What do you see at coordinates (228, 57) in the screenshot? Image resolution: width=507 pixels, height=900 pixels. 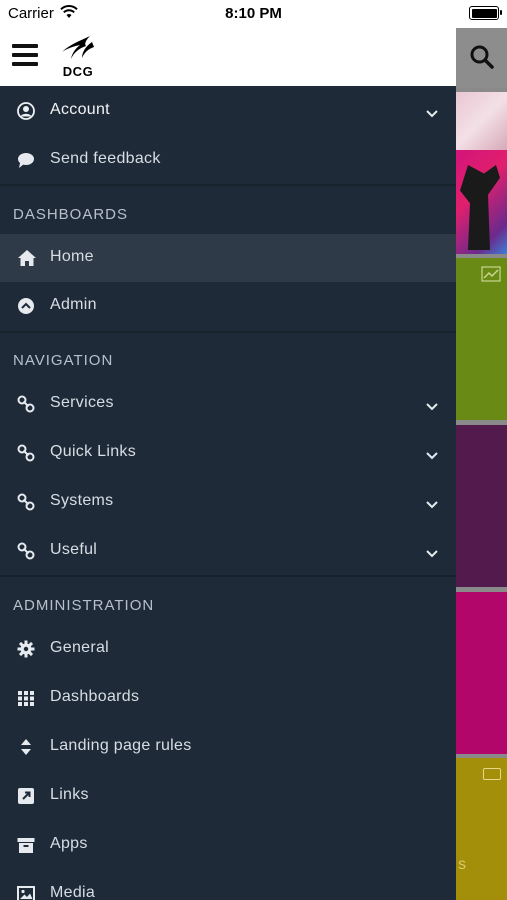 I see `app-header: DCG` at bounding box center [228, 57].